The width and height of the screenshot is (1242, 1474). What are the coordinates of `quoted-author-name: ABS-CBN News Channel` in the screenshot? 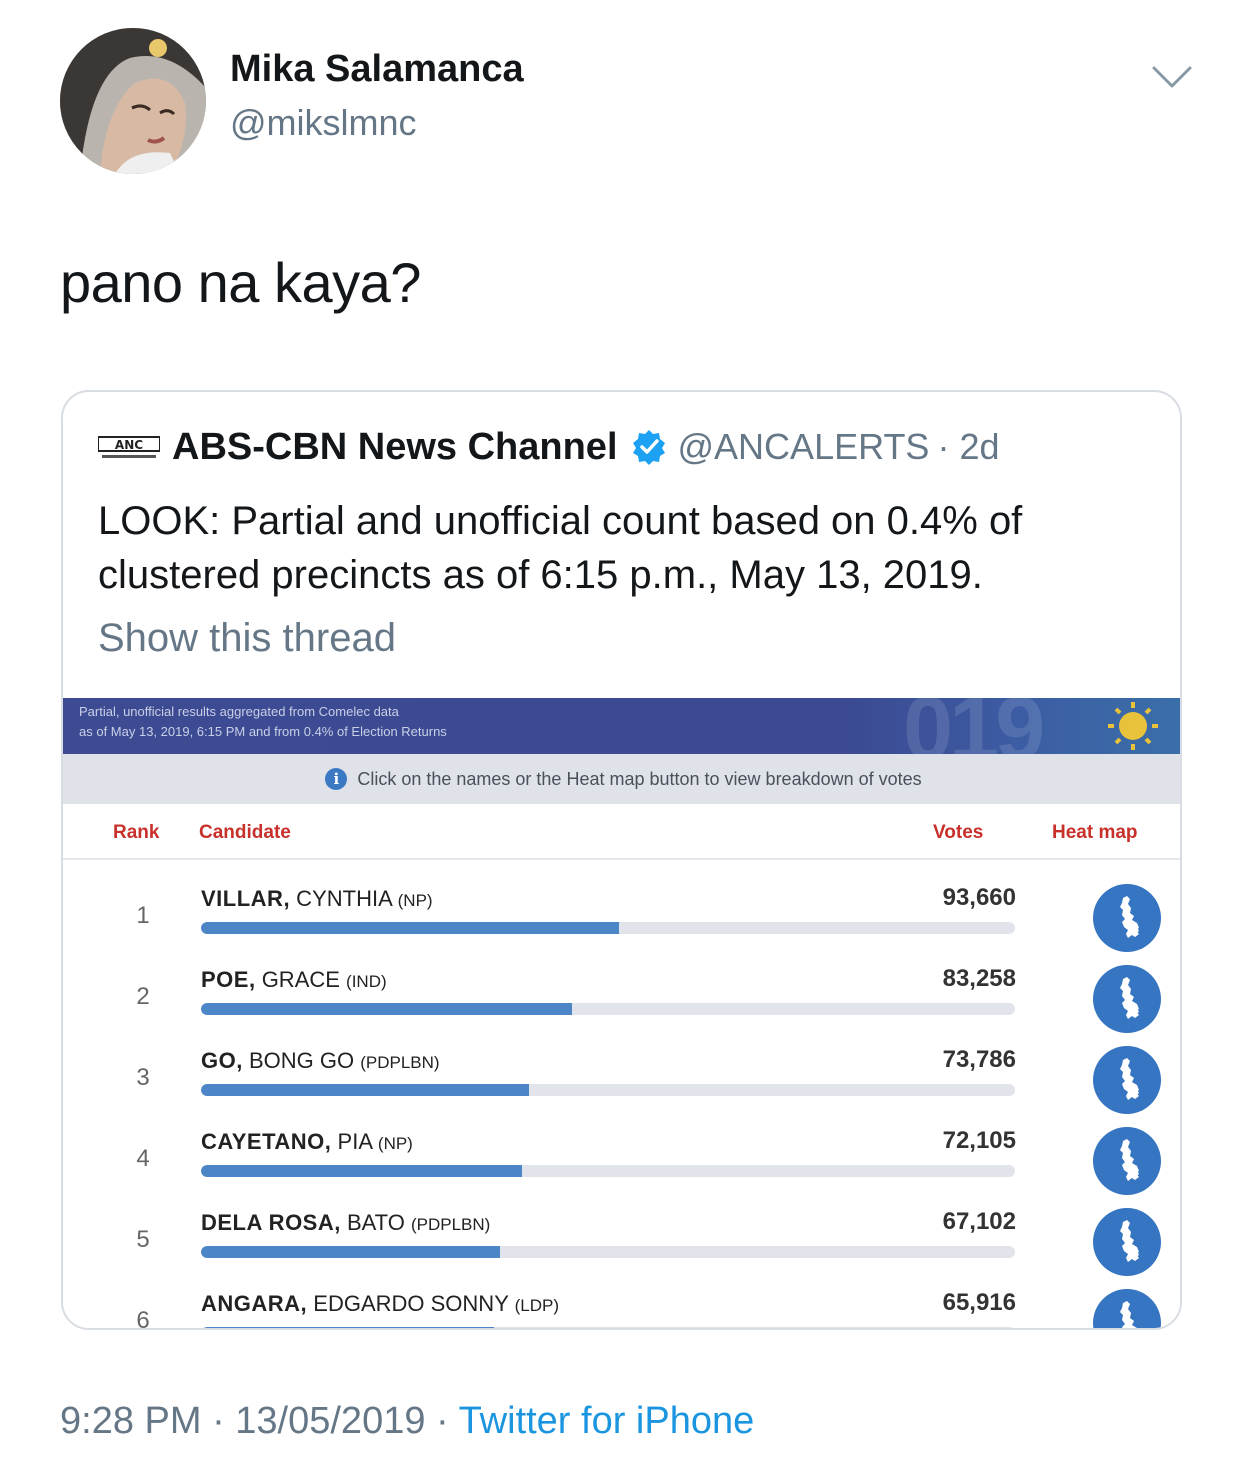 It's located at (395, 447).